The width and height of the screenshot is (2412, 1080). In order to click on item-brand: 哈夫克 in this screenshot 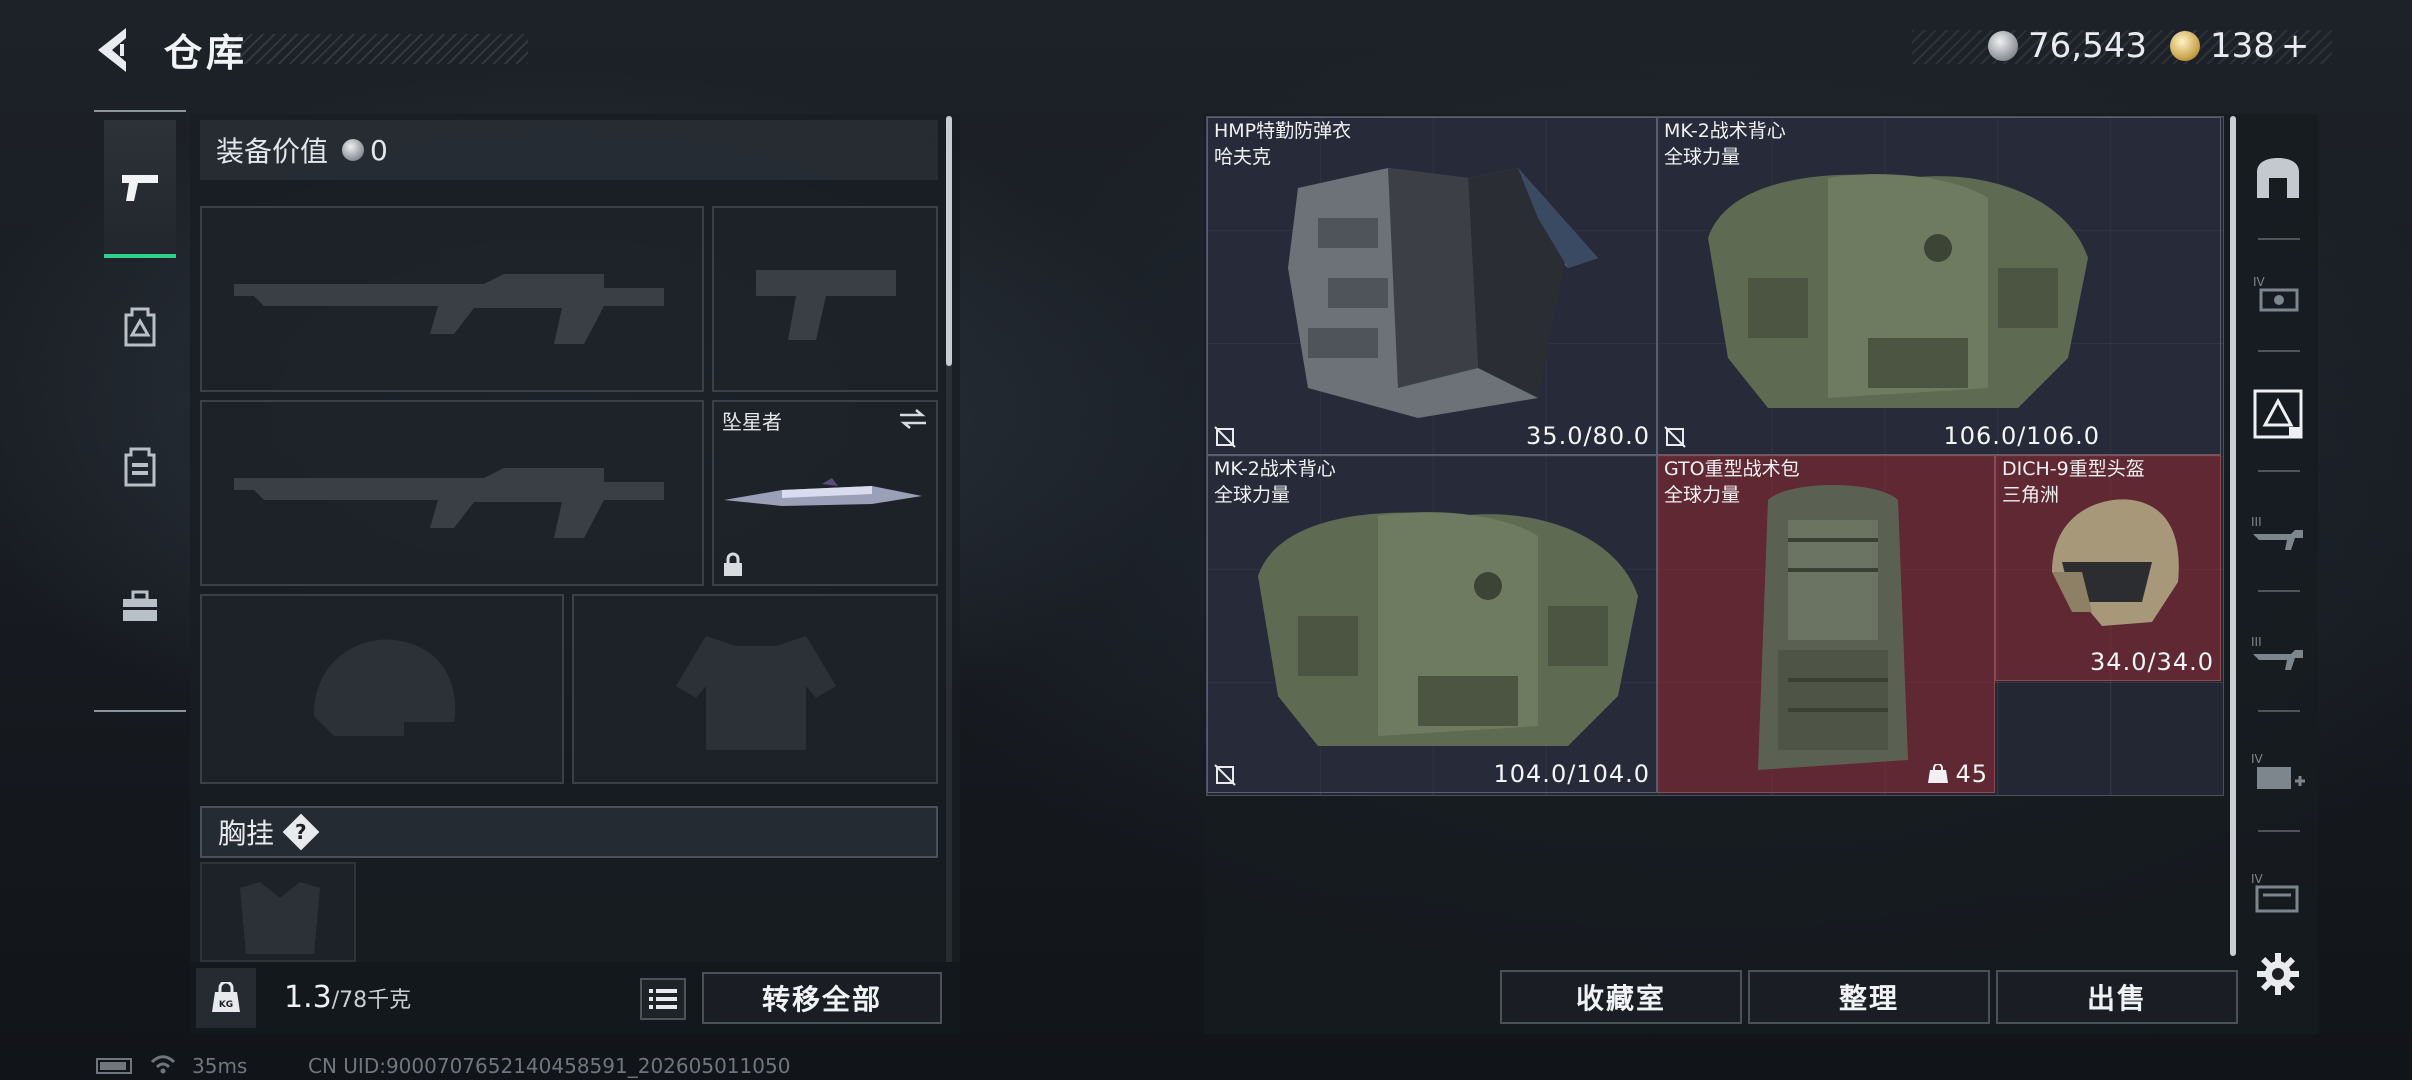, I will do `click(1243, 157)`.